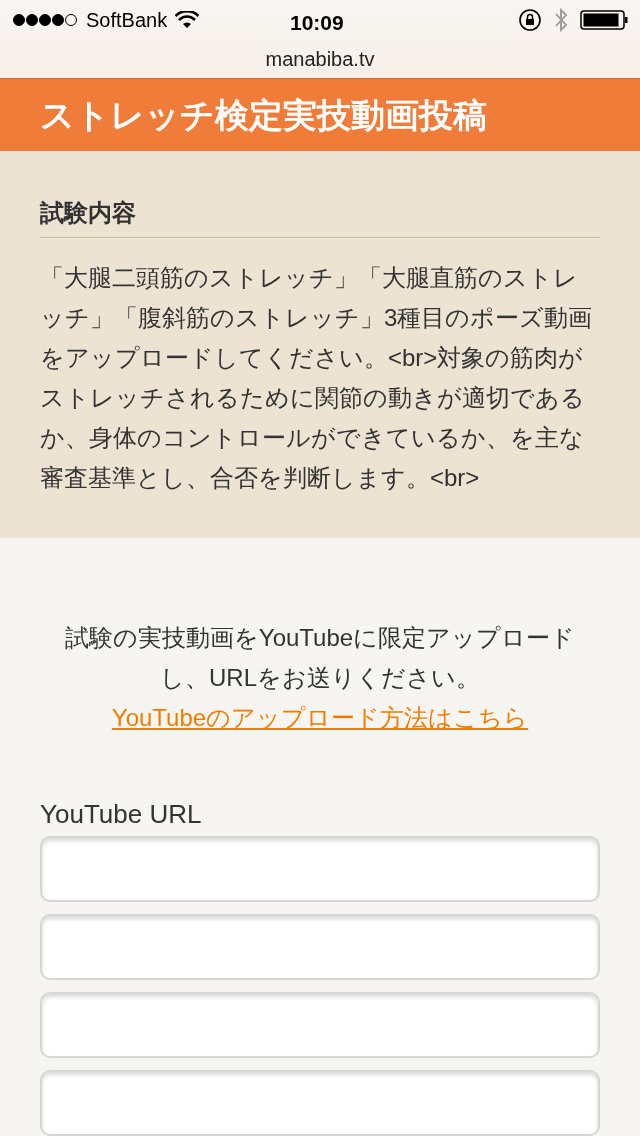 Image resolution: width=640 pixels, height=1136 pixels. What do you see at coordinates (320, 216) in the screenshot?
I see `section-heading: 試験内容` at bounding box center [320, 216].